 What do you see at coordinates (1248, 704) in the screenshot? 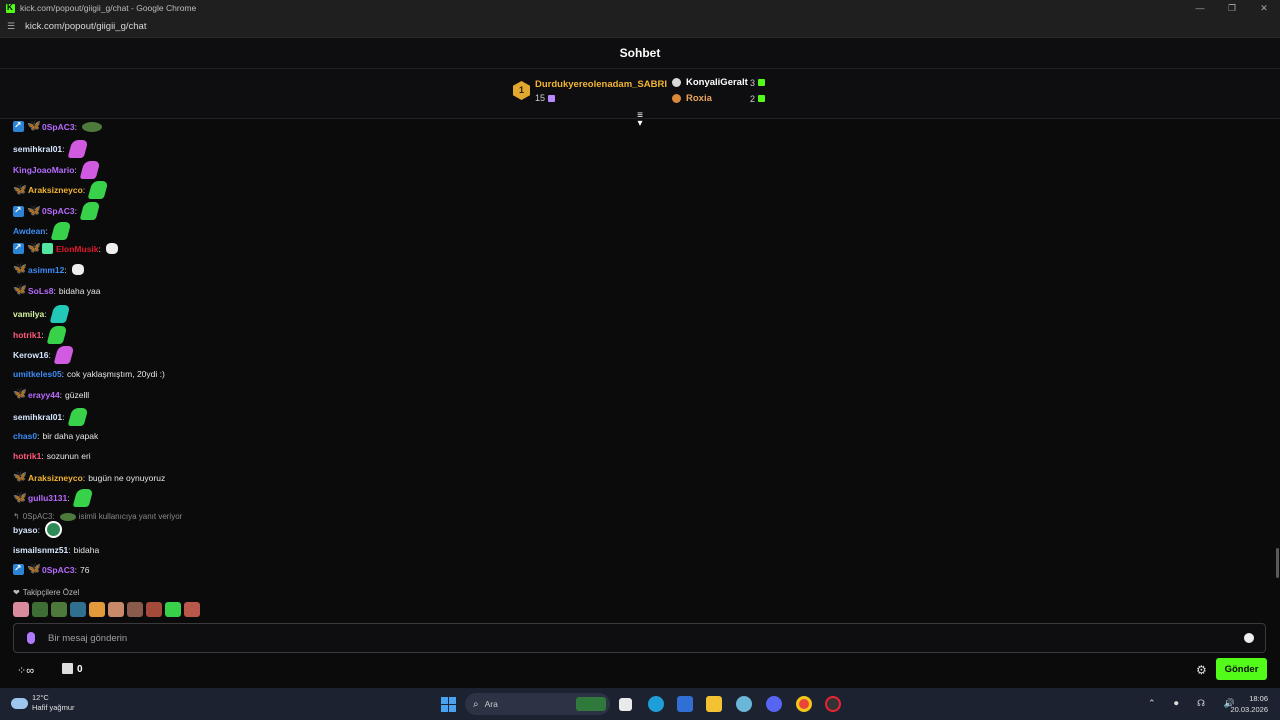
I see `taskbar-clock: 18:06 20.03.2026` at bounding box center [1248, 704].